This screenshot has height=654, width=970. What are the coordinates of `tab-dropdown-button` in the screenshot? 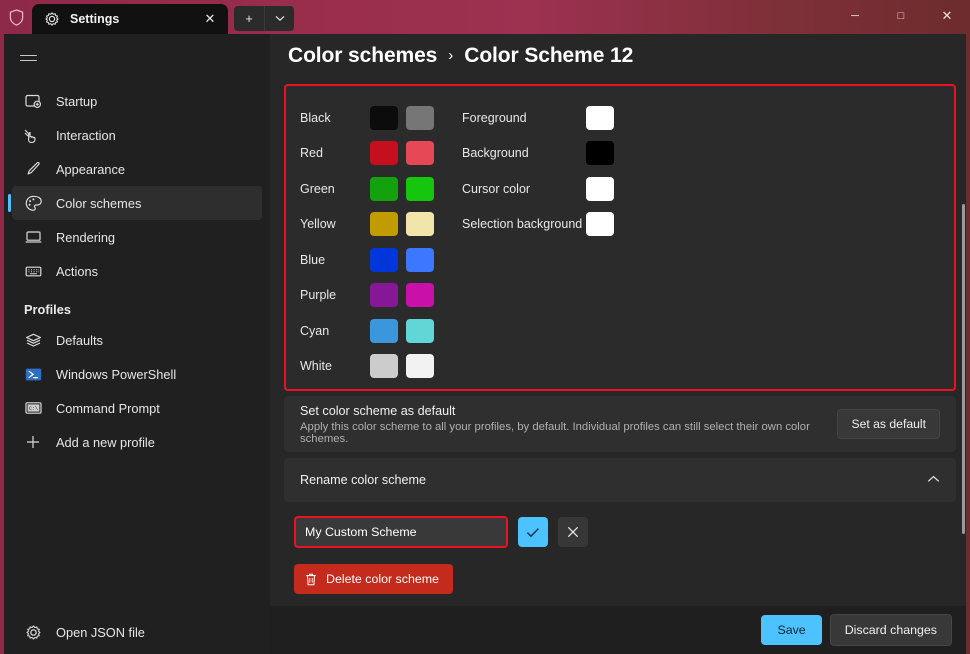 It's located at (279, 18).